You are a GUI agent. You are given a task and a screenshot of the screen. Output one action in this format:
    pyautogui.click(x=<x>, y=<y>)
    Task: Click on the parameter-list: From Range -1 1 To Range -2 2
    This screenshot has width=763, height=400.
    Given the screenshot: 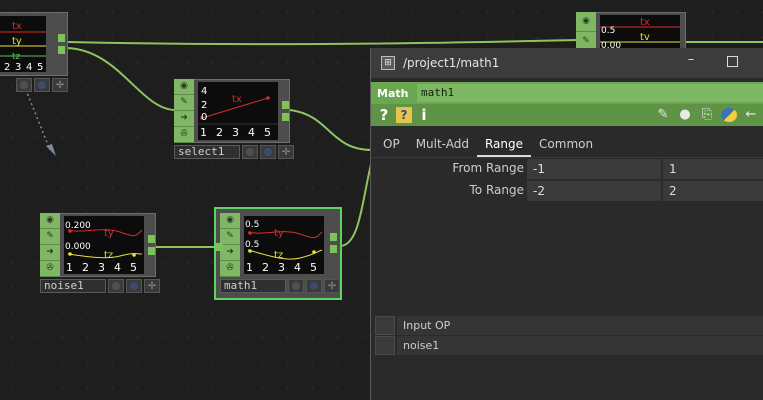 What is the action you would take?
    pyautogui.click(x=567, y=180)
    